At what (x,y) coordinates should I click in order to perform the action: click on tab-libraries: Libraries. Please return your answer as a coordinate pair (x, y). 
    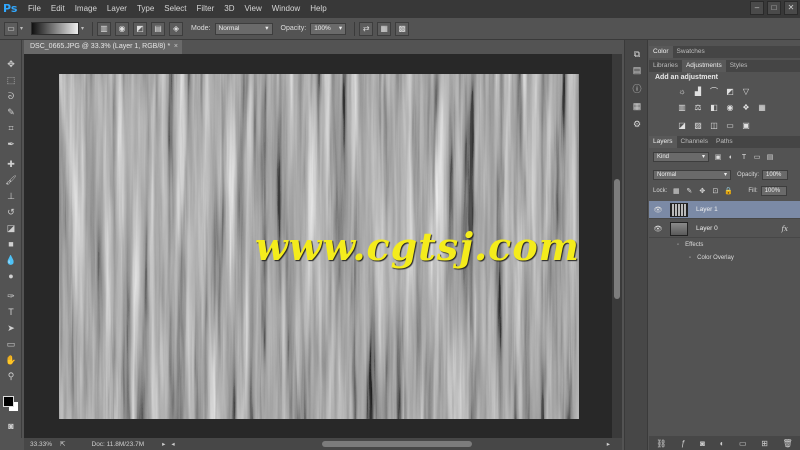
    Looking at the image, I should click on (665, 66).